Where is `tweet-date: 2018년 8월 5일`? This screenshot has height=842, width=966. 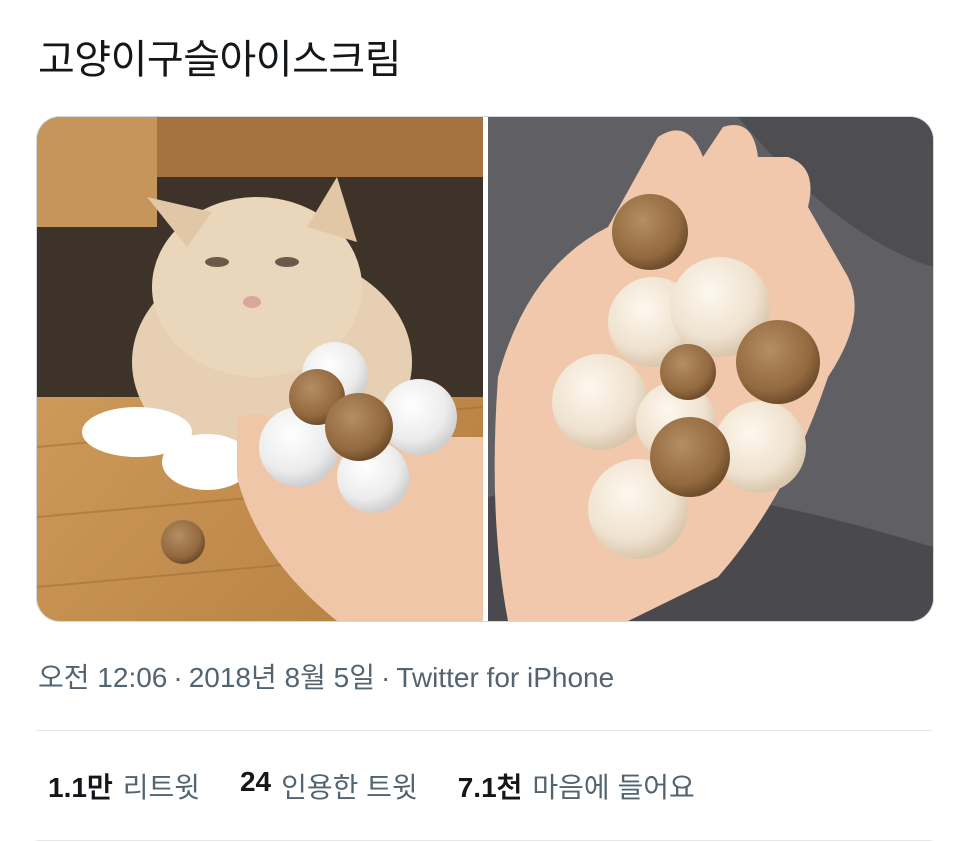
tweet-date: 2018년 8월 5일 is located at coordinates (282, 677).